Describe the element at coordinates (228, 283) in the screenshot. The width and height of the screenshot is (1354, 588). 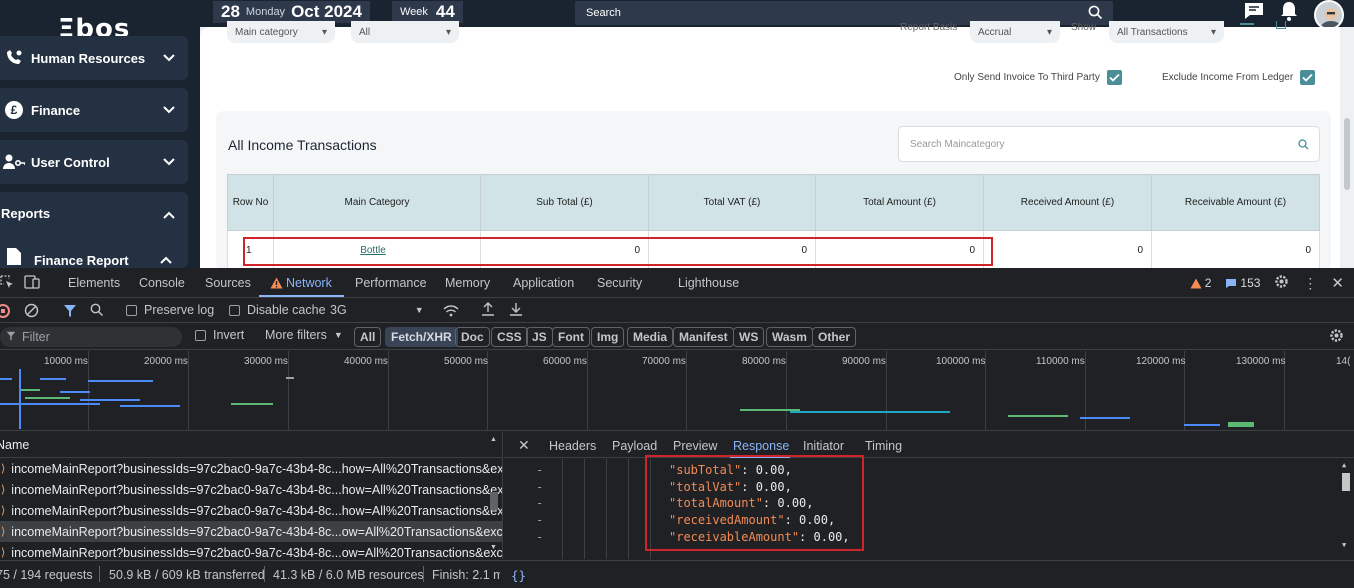
I see `tab-sources: Sources` at that location.